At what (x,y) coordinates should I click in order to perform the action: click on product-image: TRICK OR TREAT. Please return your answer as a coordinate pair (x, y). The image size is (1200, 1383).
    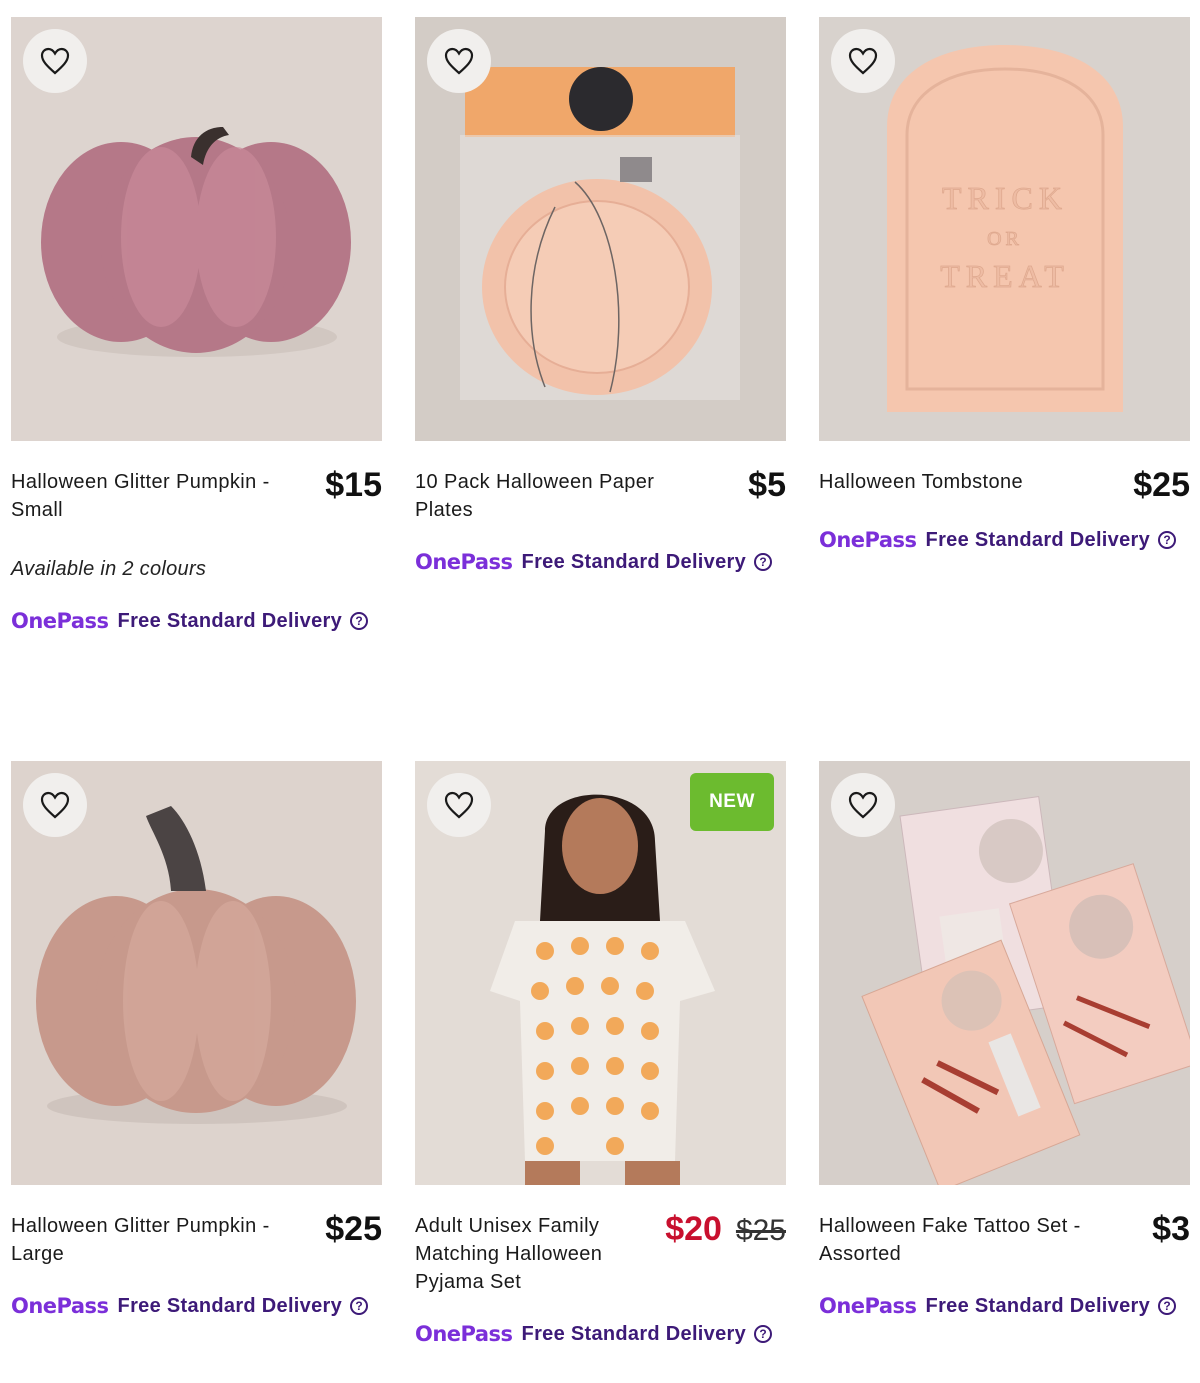
    Looking at the image, I should click on (1004, 229).